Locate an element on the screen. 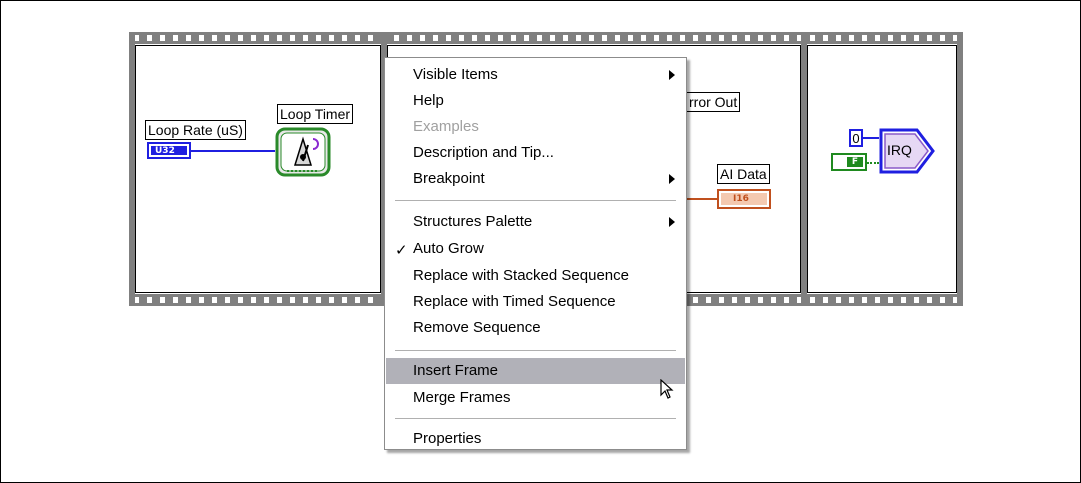 Image resolution: width=1081 pixels, height=483 pixels. mouse-cursor-icon is located at coordinates (668, 389).